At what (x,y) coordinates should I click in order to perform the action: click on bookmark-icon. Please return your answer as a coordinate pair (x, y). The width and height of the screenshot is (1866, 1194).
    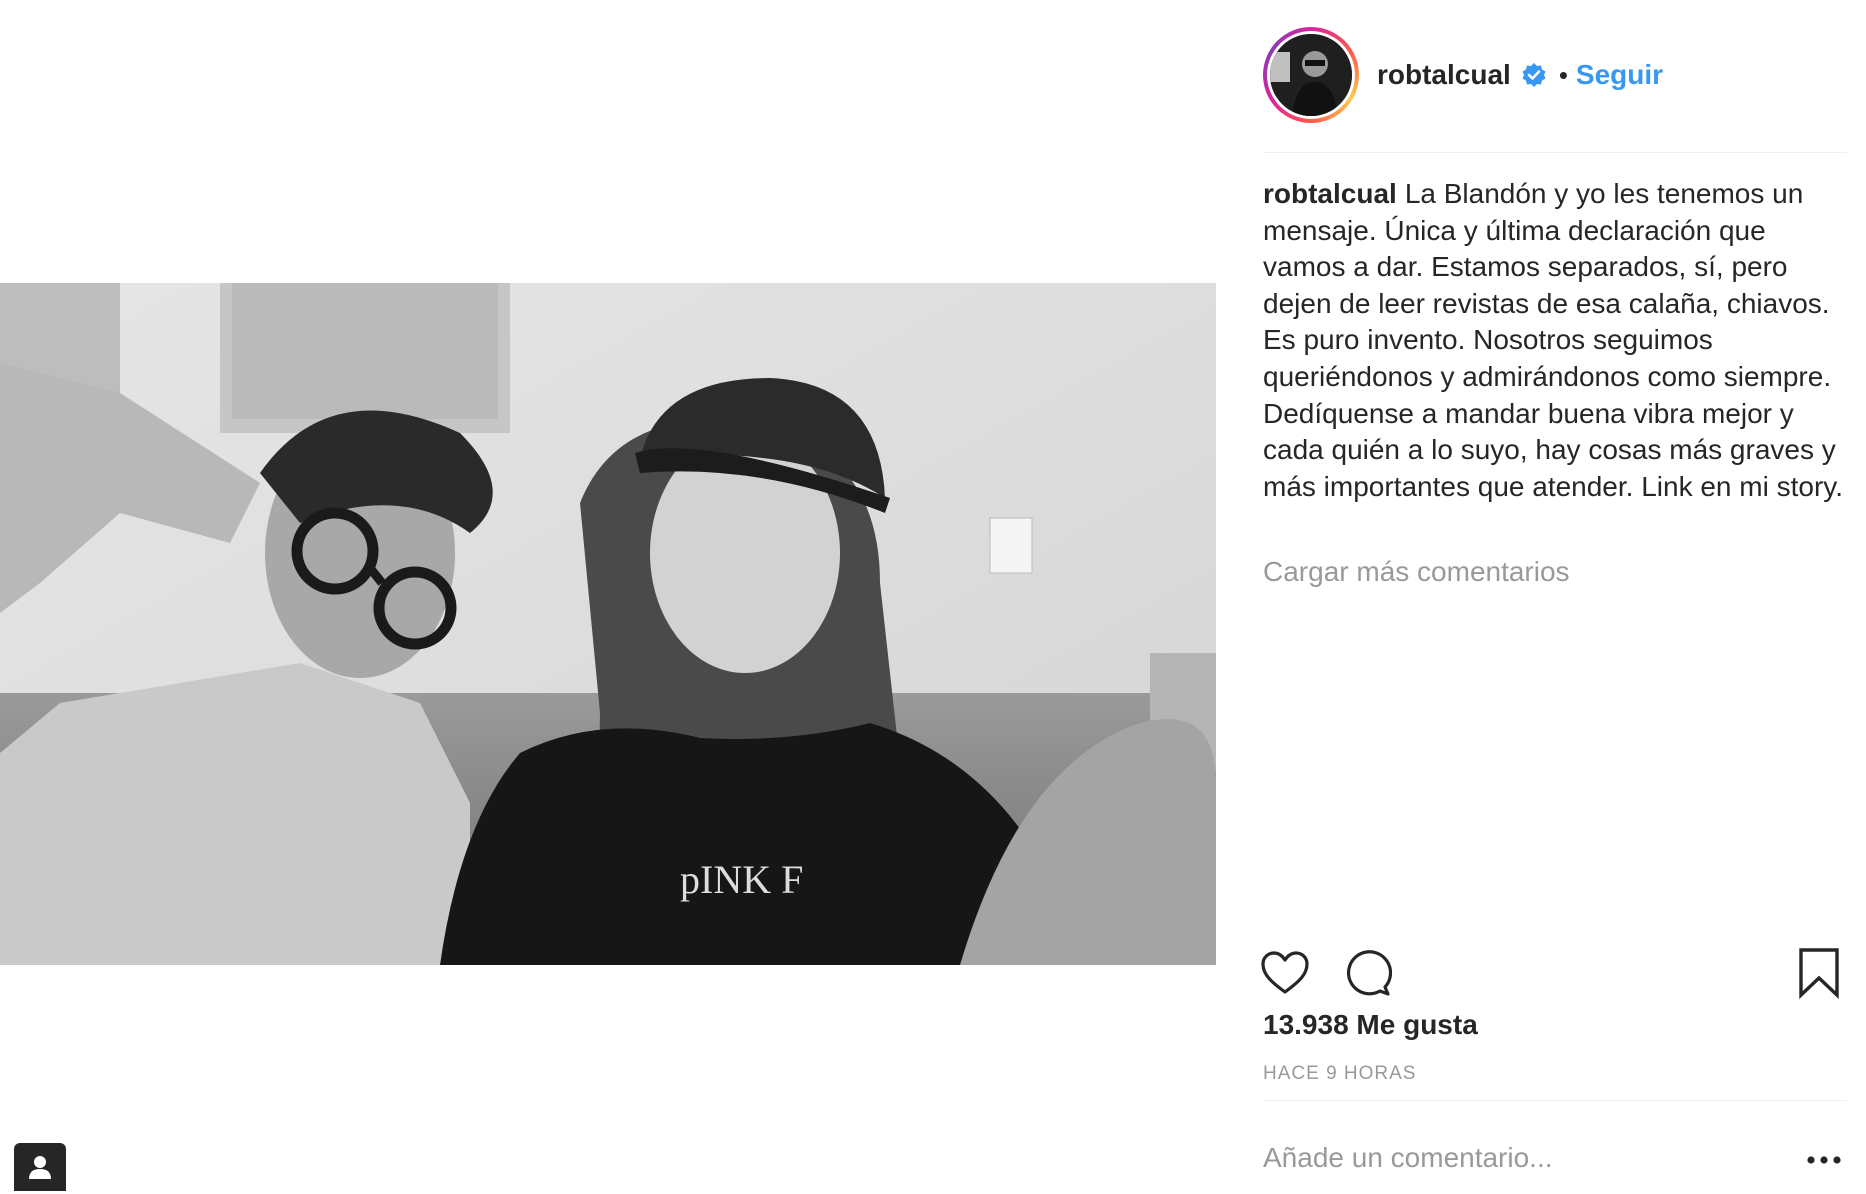
    Looking at the image, I should click on (1819, 973).